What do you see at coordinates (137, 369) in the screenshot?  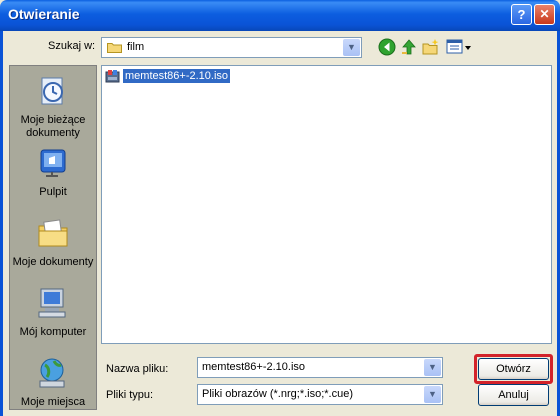 I see `filename-label: Nazwa pliku:` at bounding box center [137, 369].